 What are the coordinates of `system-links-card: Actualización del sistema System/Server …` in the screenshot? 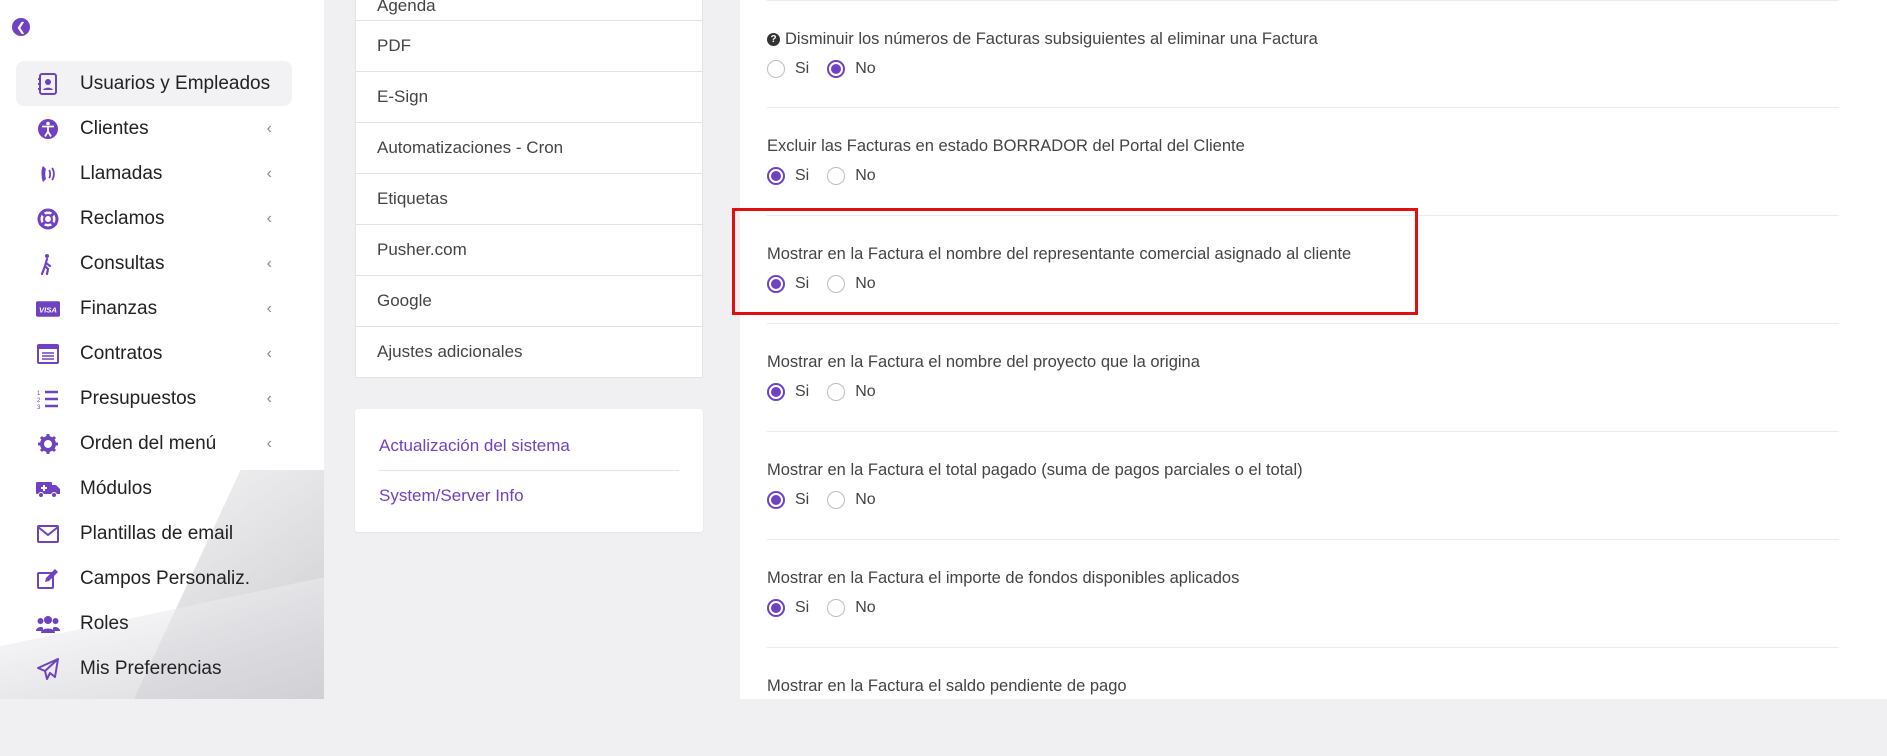 It's located at (529, 470).